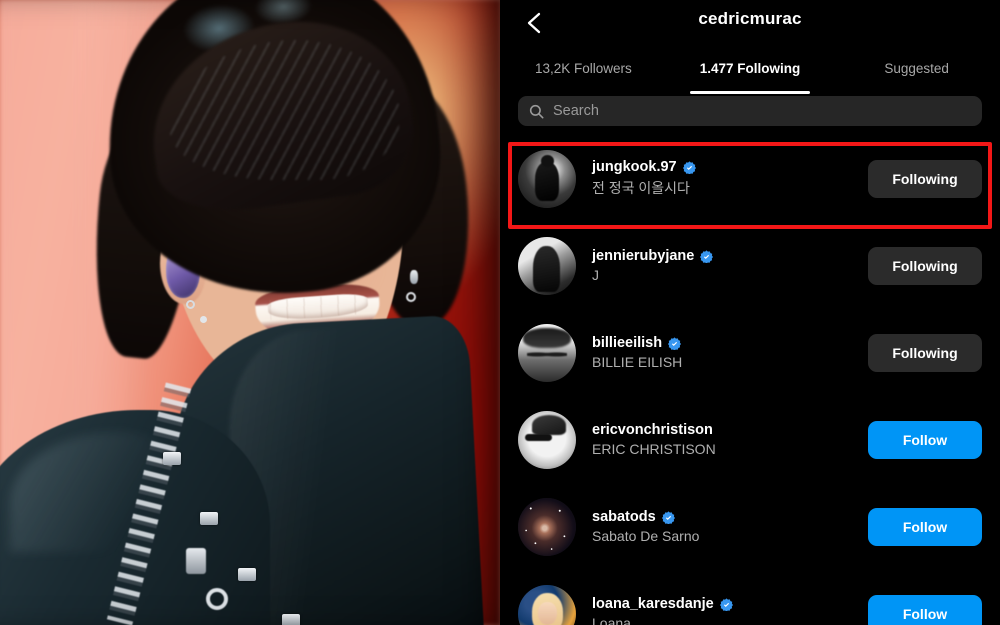 The image size is (1000, 625). I want to click on username-line: billieeilish, so click(730, 343).